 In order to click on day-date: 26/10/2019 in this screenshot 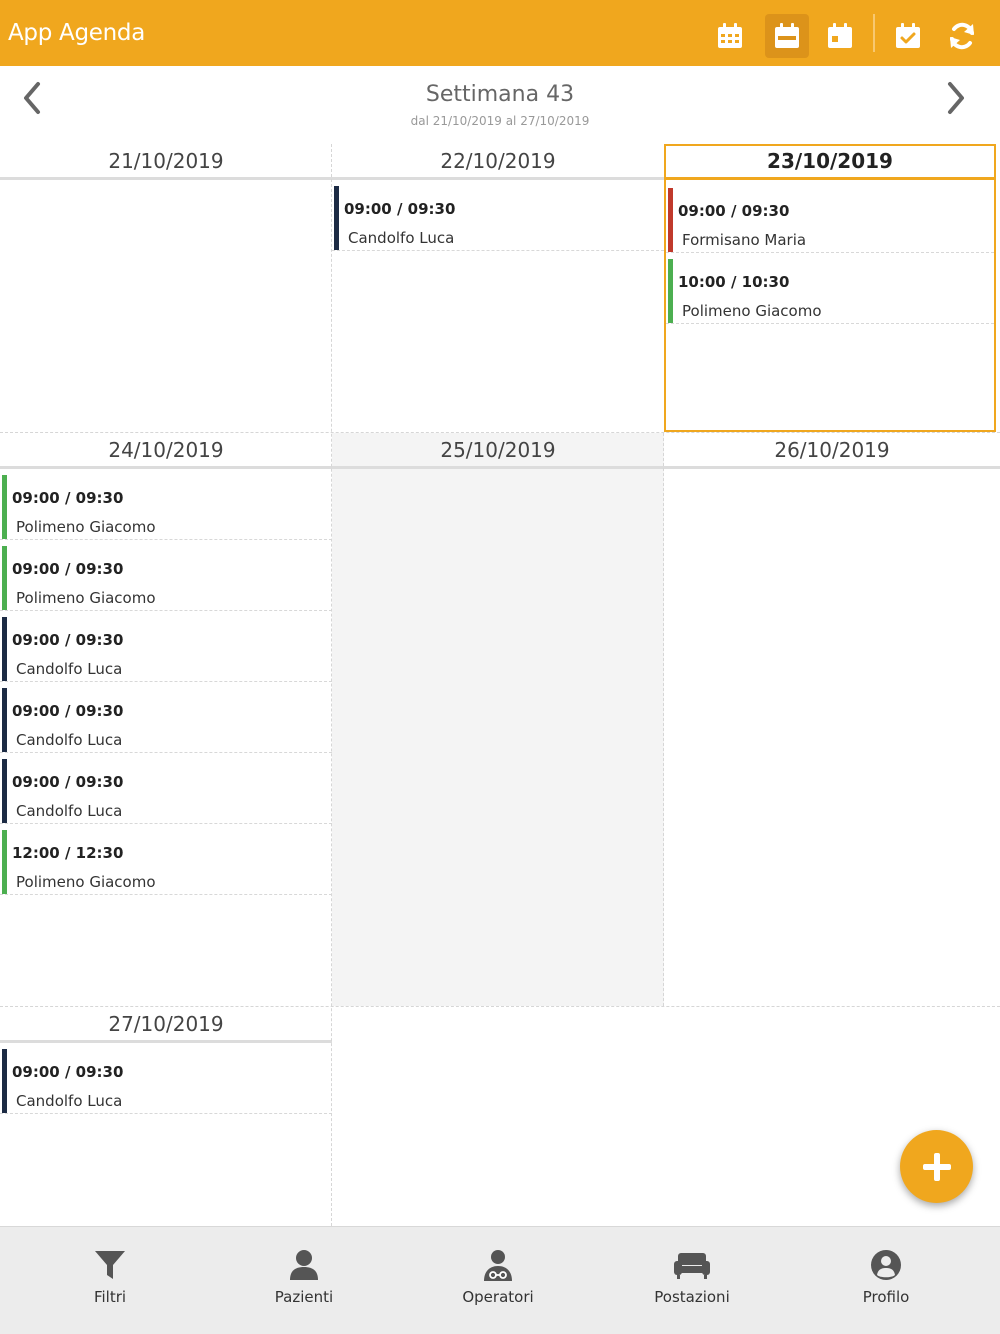, I will do `click(832, 451)`.